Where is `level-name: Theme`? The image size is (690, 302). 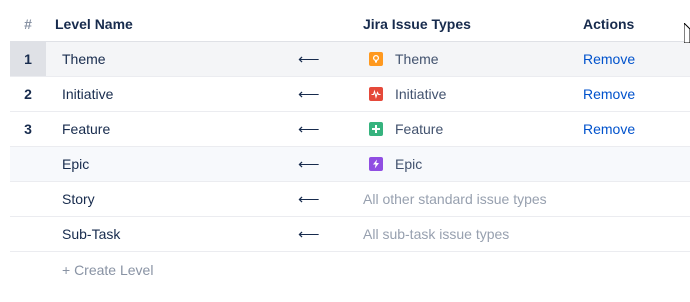 level-name: Theme is located at coordinates (84, 59).